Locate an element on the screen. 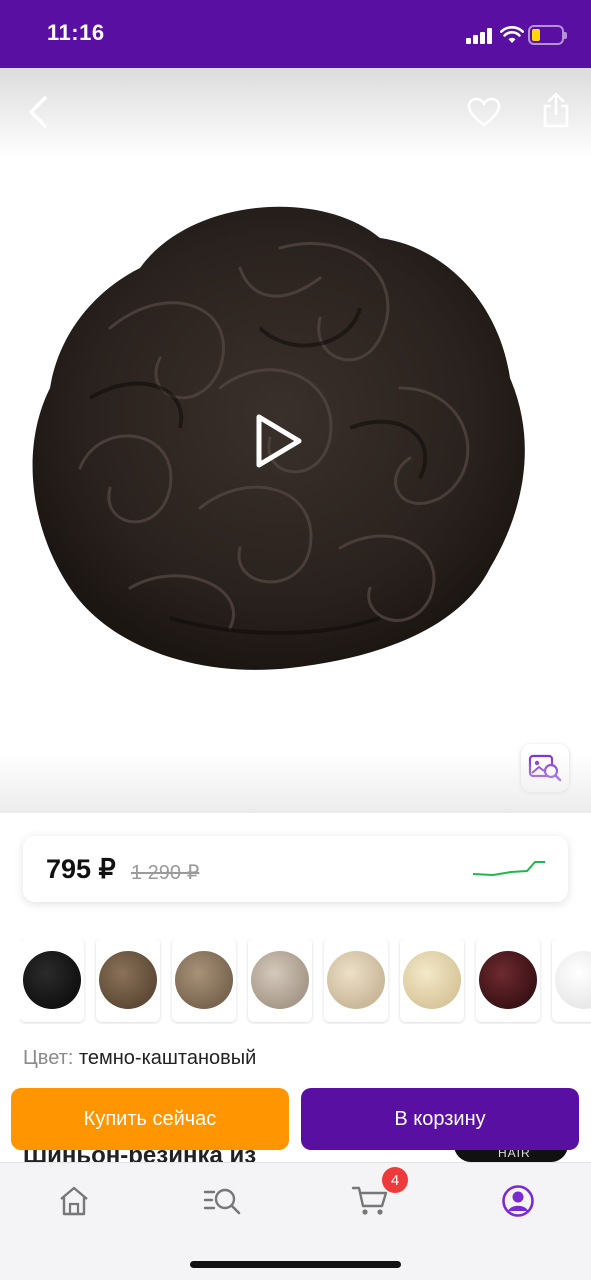 The image size is (591, 1280). tab-profile is located at coordinates (518, 1201).